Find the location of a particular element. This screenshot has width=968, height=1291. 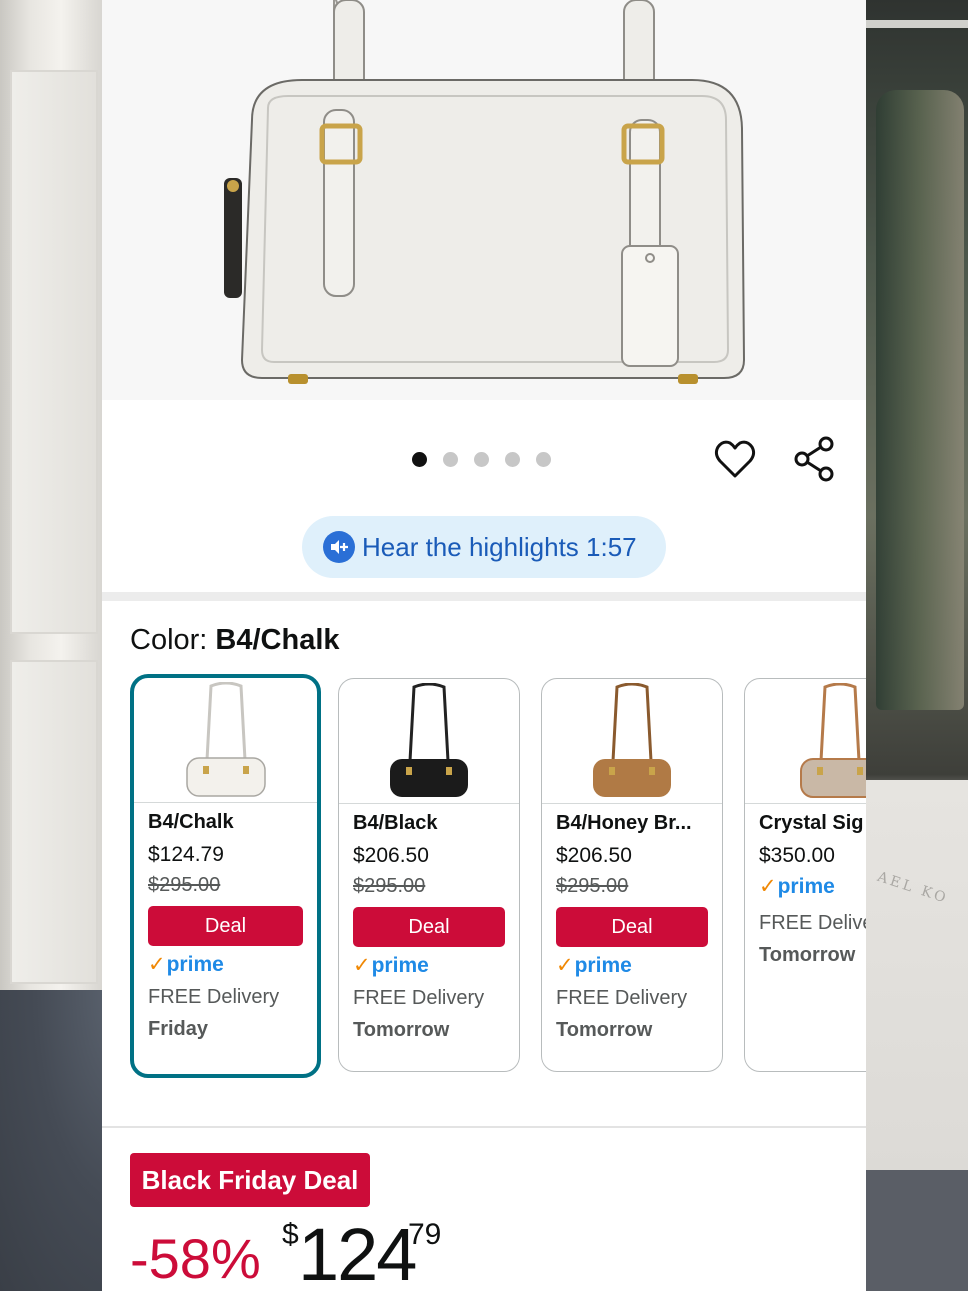

swatch-price: $350.00 is located at coordinates (797, 855).